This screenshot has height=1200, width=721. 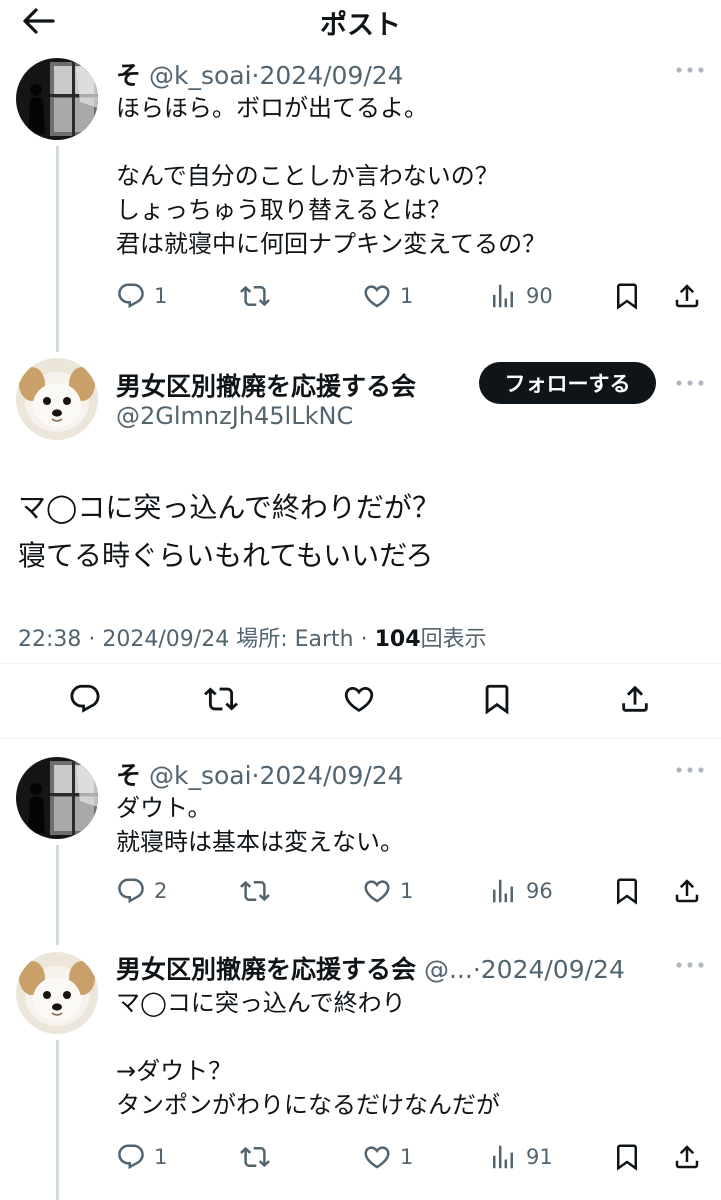 I want to click on top-bar: ポスト, so click(x=360, y=22).